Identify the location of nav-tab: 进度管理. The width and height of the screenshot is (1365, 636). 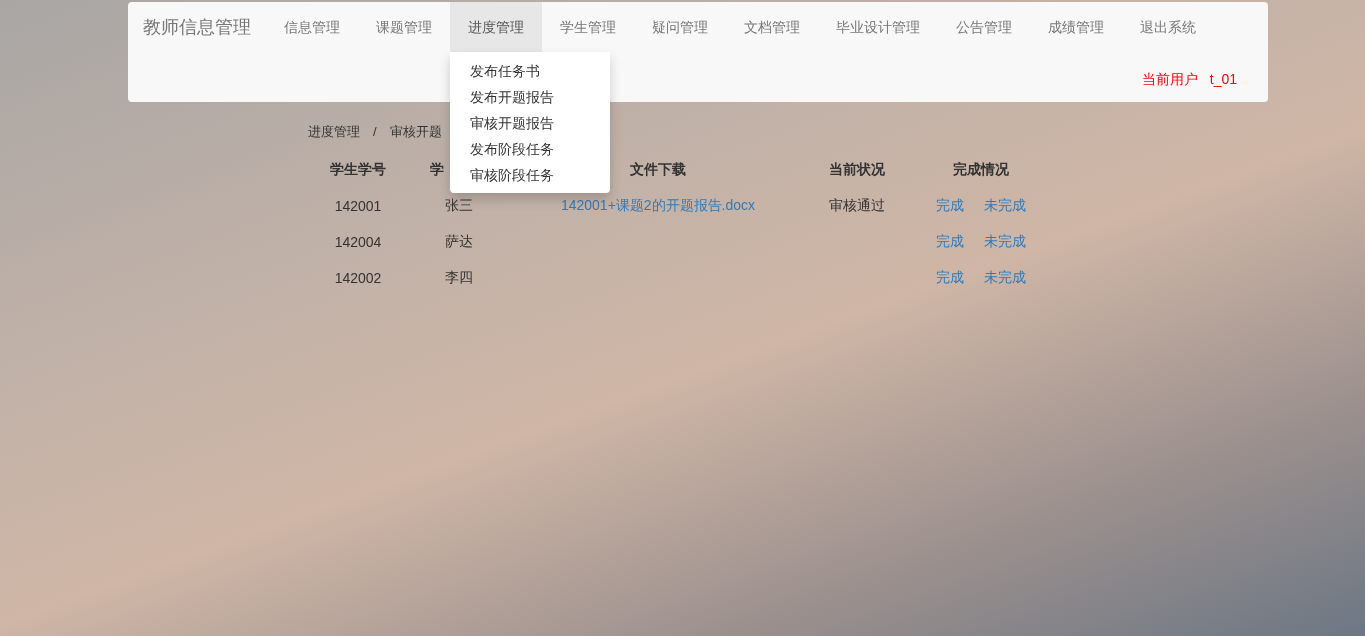
(496, 27).